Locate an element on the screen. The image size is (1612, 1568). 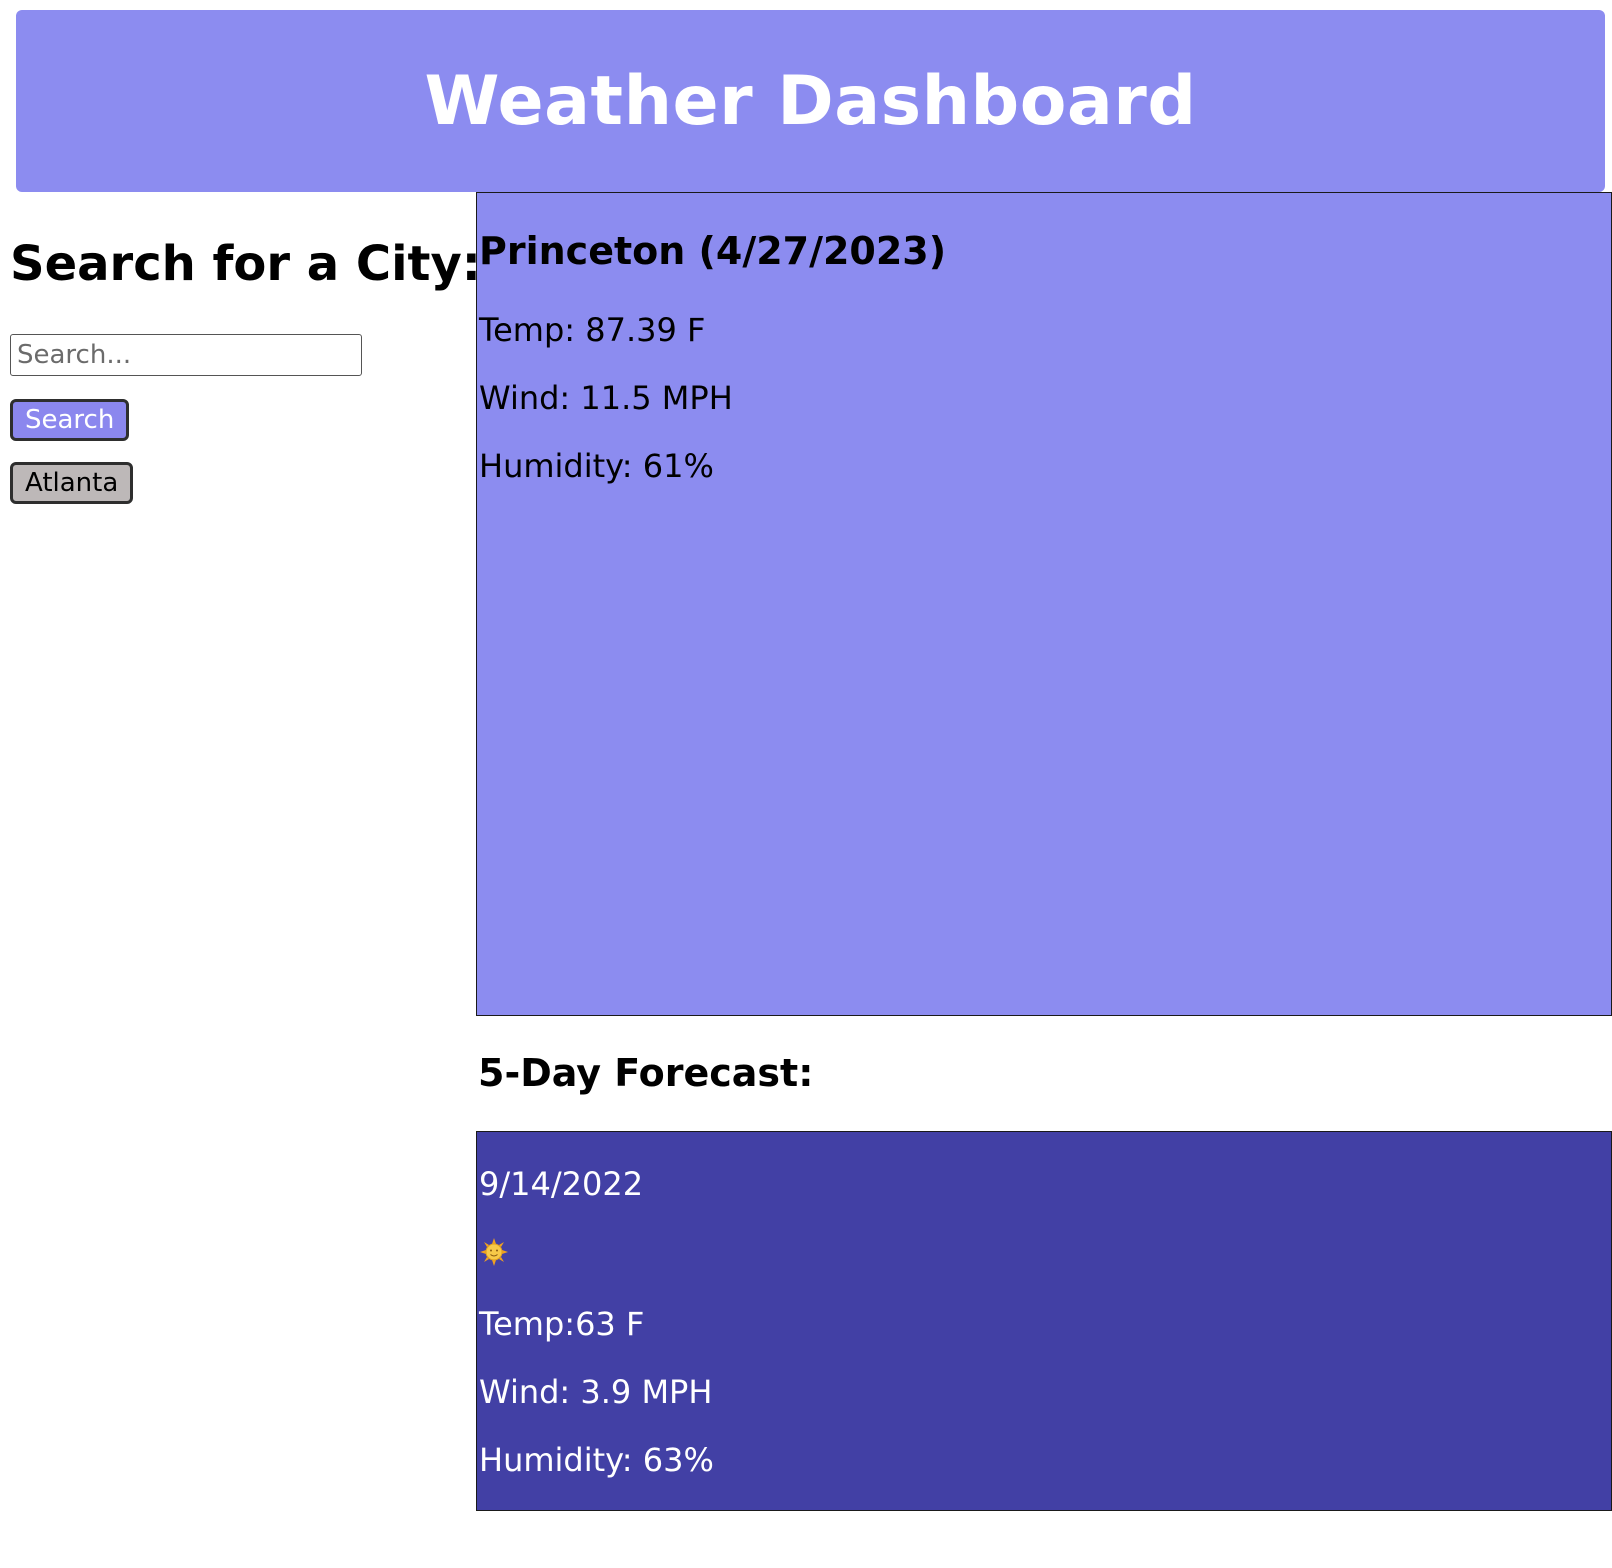
page-title: Weather Dashboard is located at coordinates (810, 101).